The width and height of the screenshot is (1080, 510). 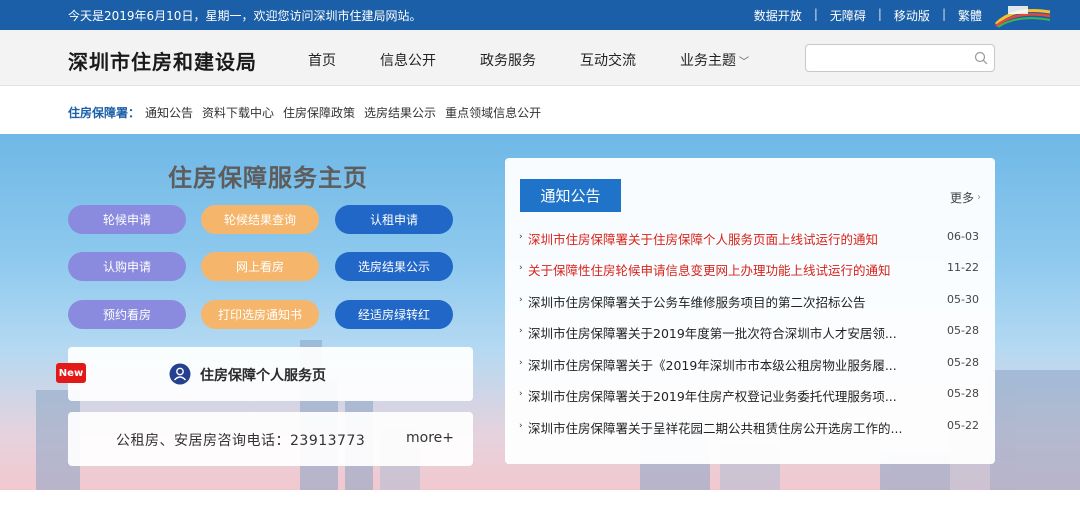 What do you see at coordinates (319, 112) in the screenshot?
I see `subnav-link-policy: 住房保障政策` at bounding box center [319, 112].